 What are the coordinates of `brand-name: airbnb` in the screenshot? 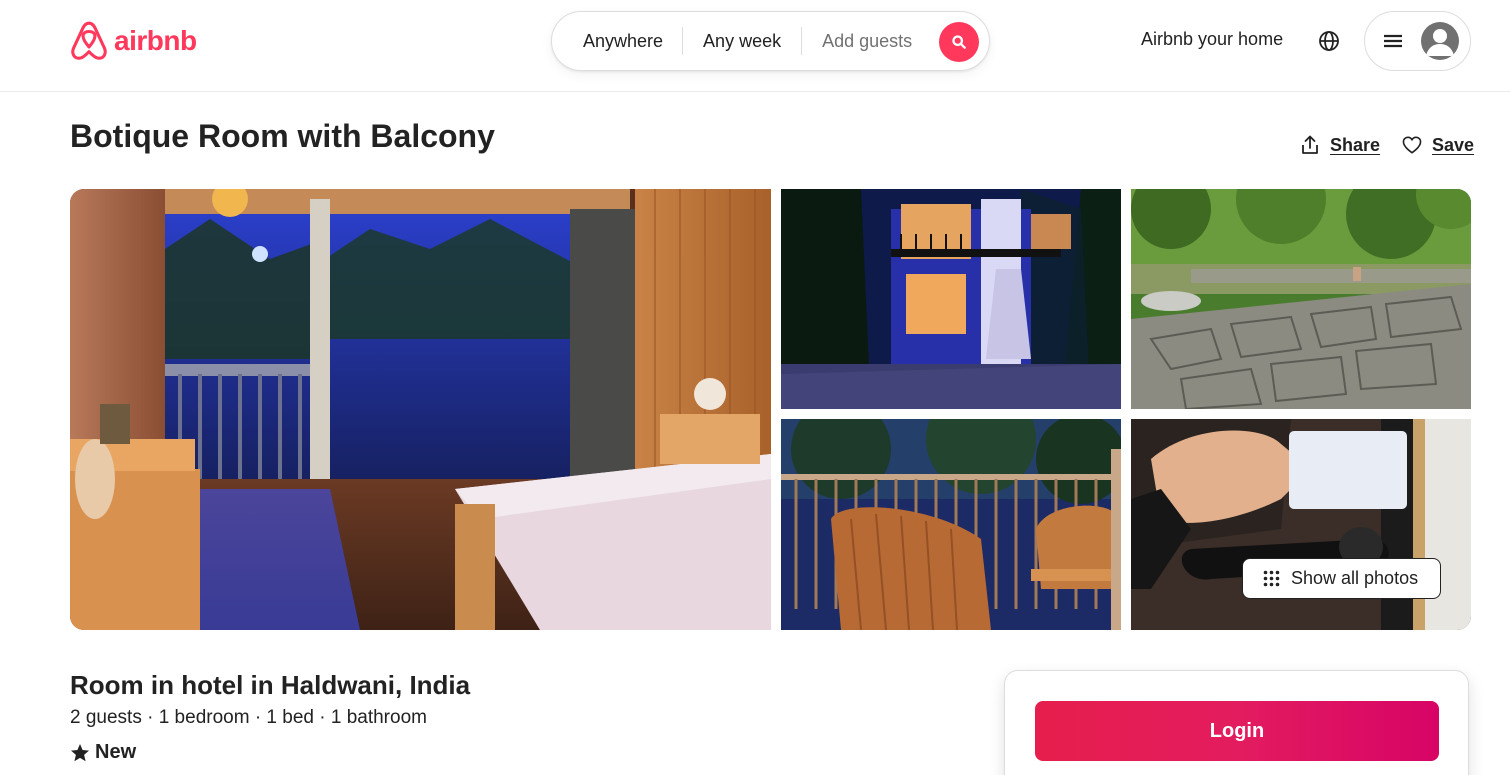 It's located at (155, 40).